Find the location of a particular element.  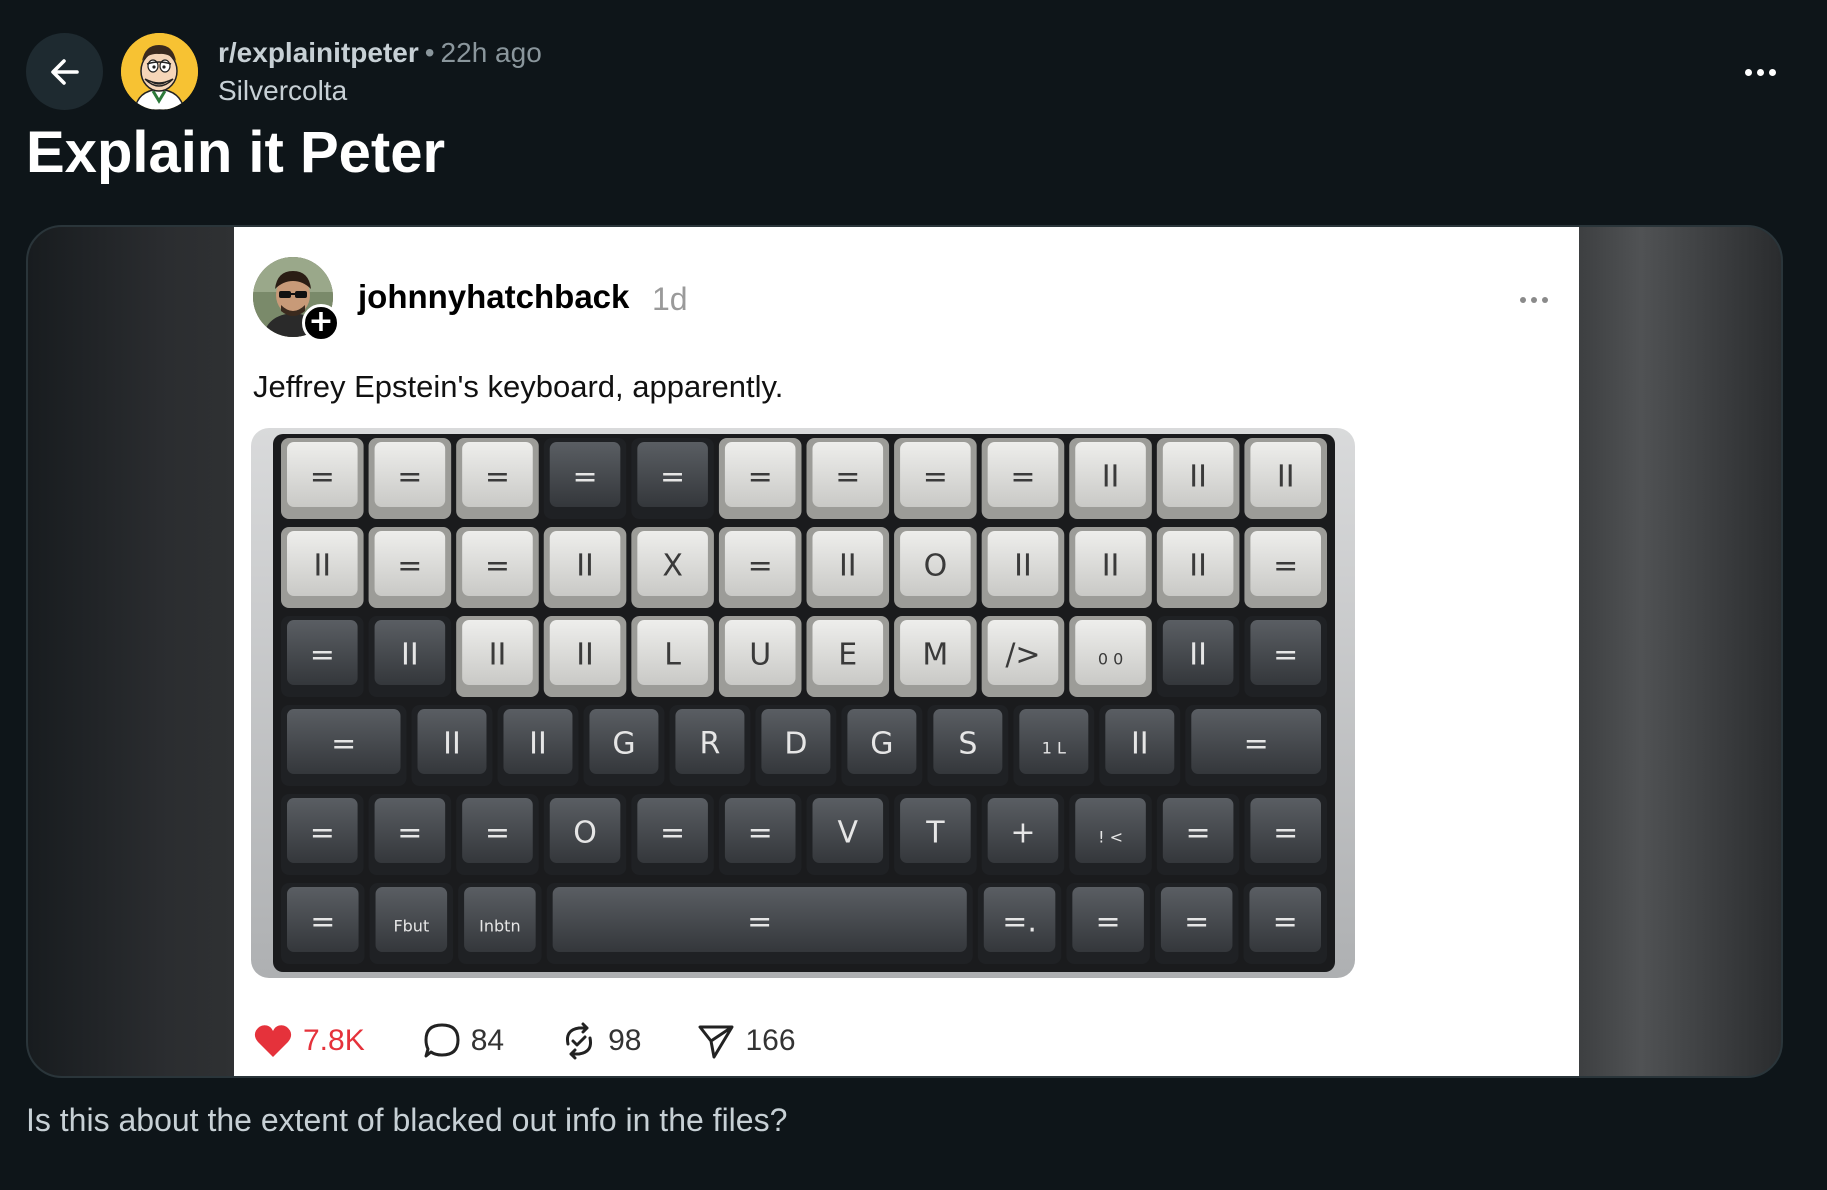

keycap-legend: Inbtn is located at coordinates (499, 926).